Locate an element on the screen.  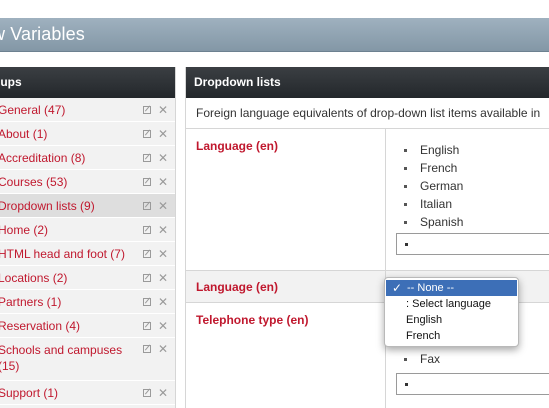
variables-panel-header: Dropdown lists is located at coordinates (367, 82).